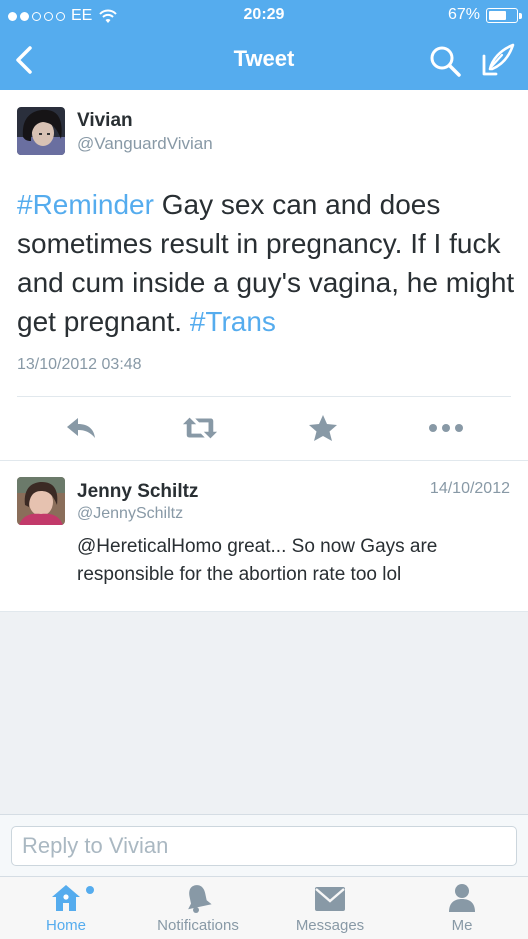 Image resolution: width=528 pixels, height=939 pixels. I want to click on author-name: Jenny Schiltz, so click(137, 492).